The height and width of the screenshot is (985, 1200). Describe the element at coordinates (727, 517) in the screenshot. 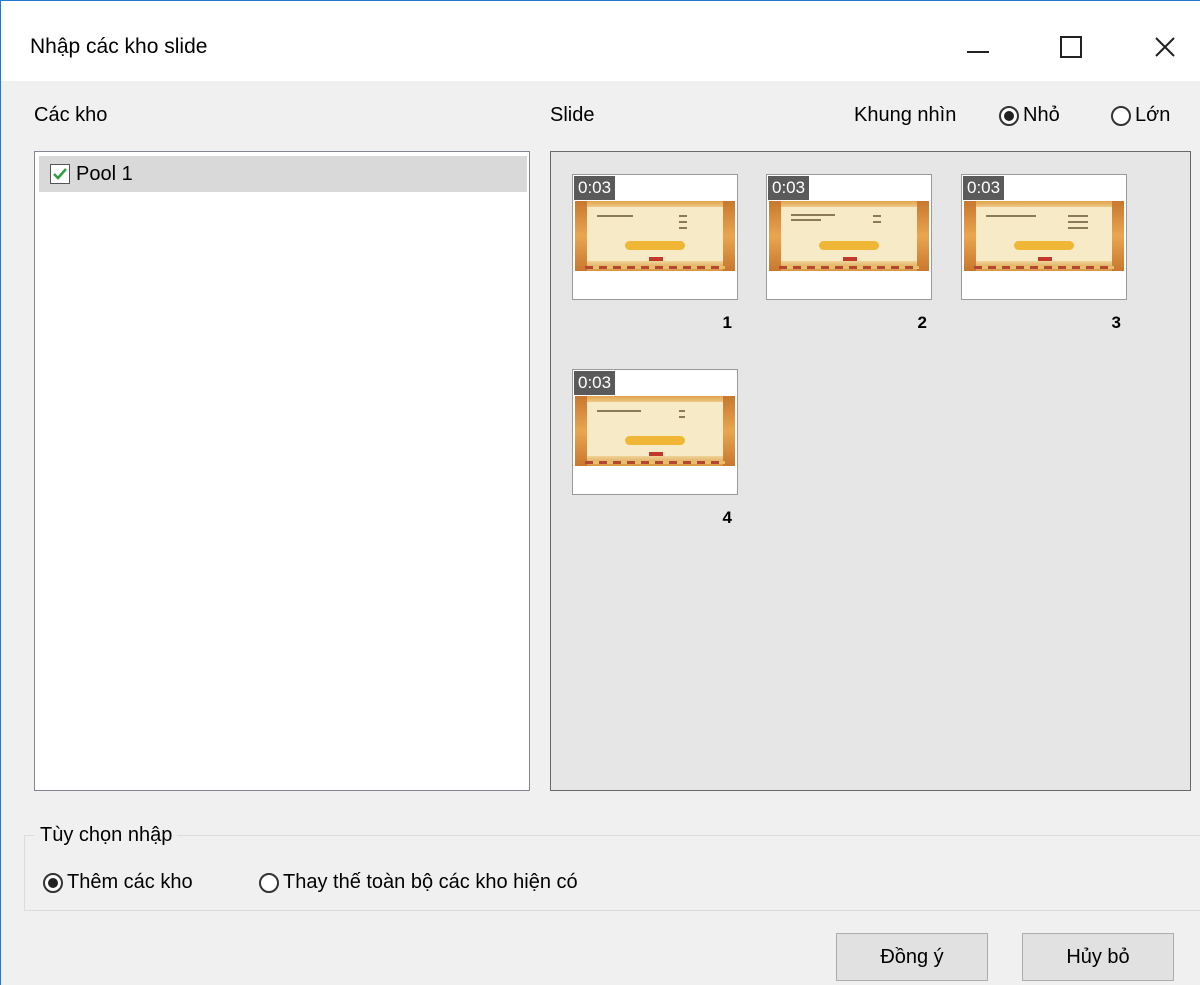

I see `slide-number: 4` at that location.